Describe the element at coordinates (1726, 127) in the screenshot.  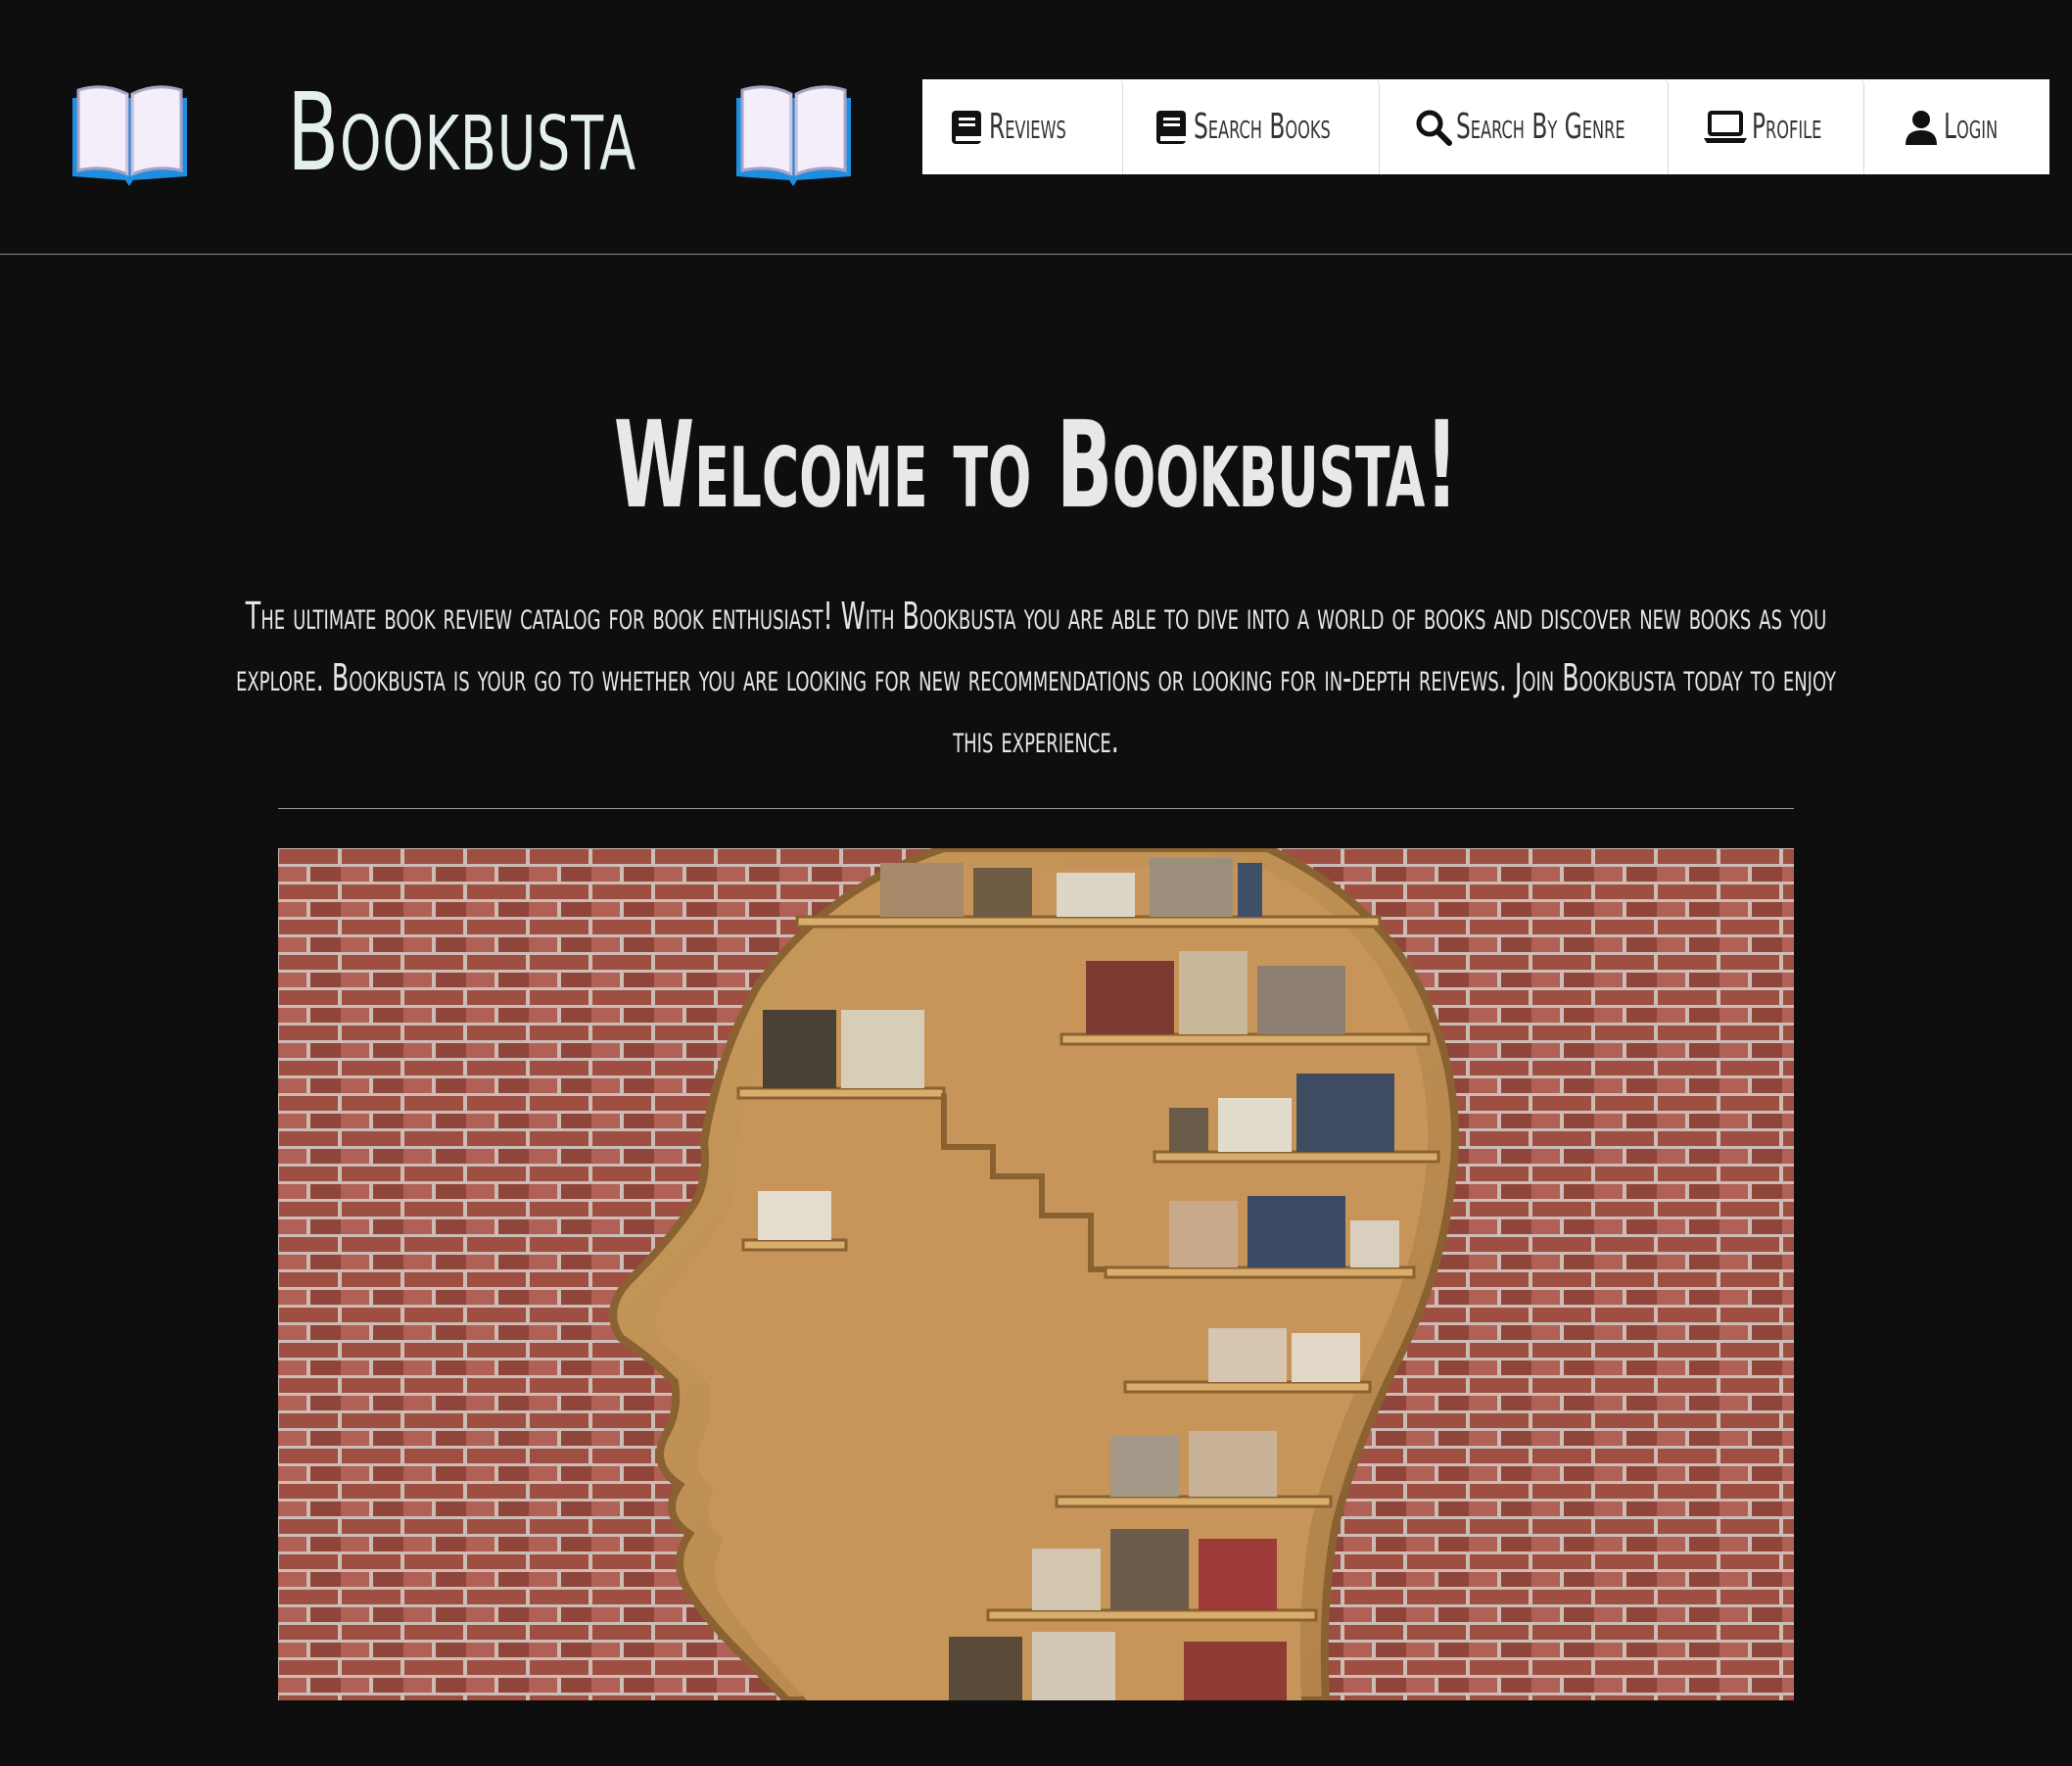
I see `laptop-icon` at that location.